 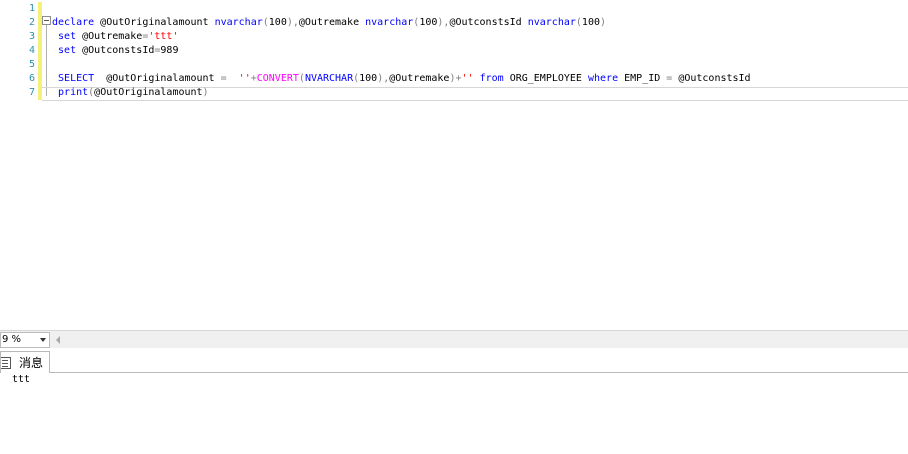 I want to click on output-line: ttt, so click(x=21, y=379).